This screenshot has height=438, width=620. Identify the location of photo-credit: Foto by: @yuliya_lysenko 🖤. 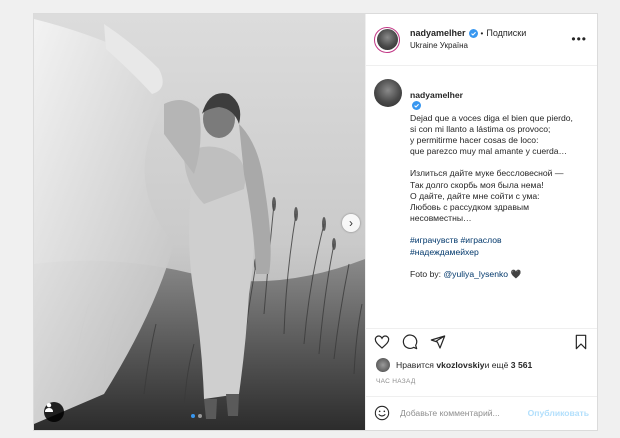
(499, 274).